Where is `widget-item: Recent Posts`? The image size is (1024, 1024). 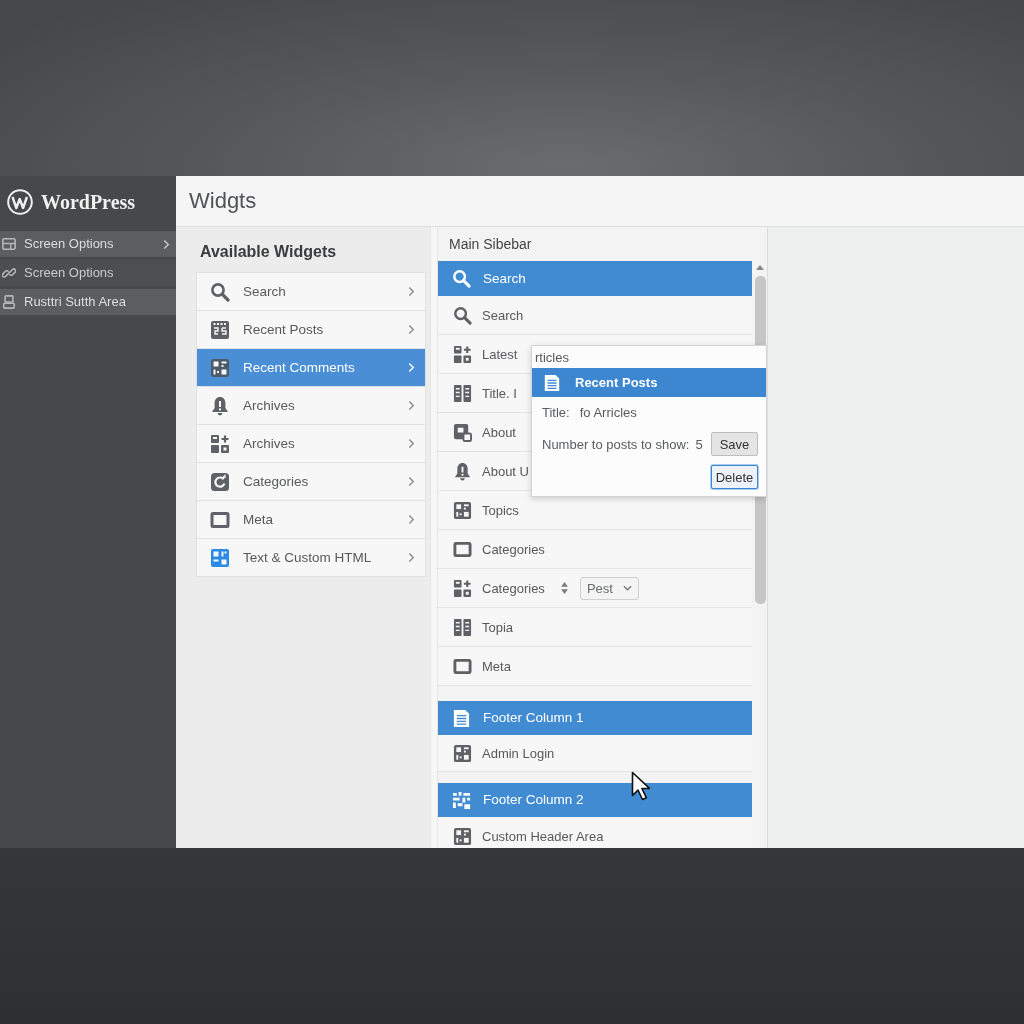 widget-item: Recent Posts is located at coordinates (311, 330).